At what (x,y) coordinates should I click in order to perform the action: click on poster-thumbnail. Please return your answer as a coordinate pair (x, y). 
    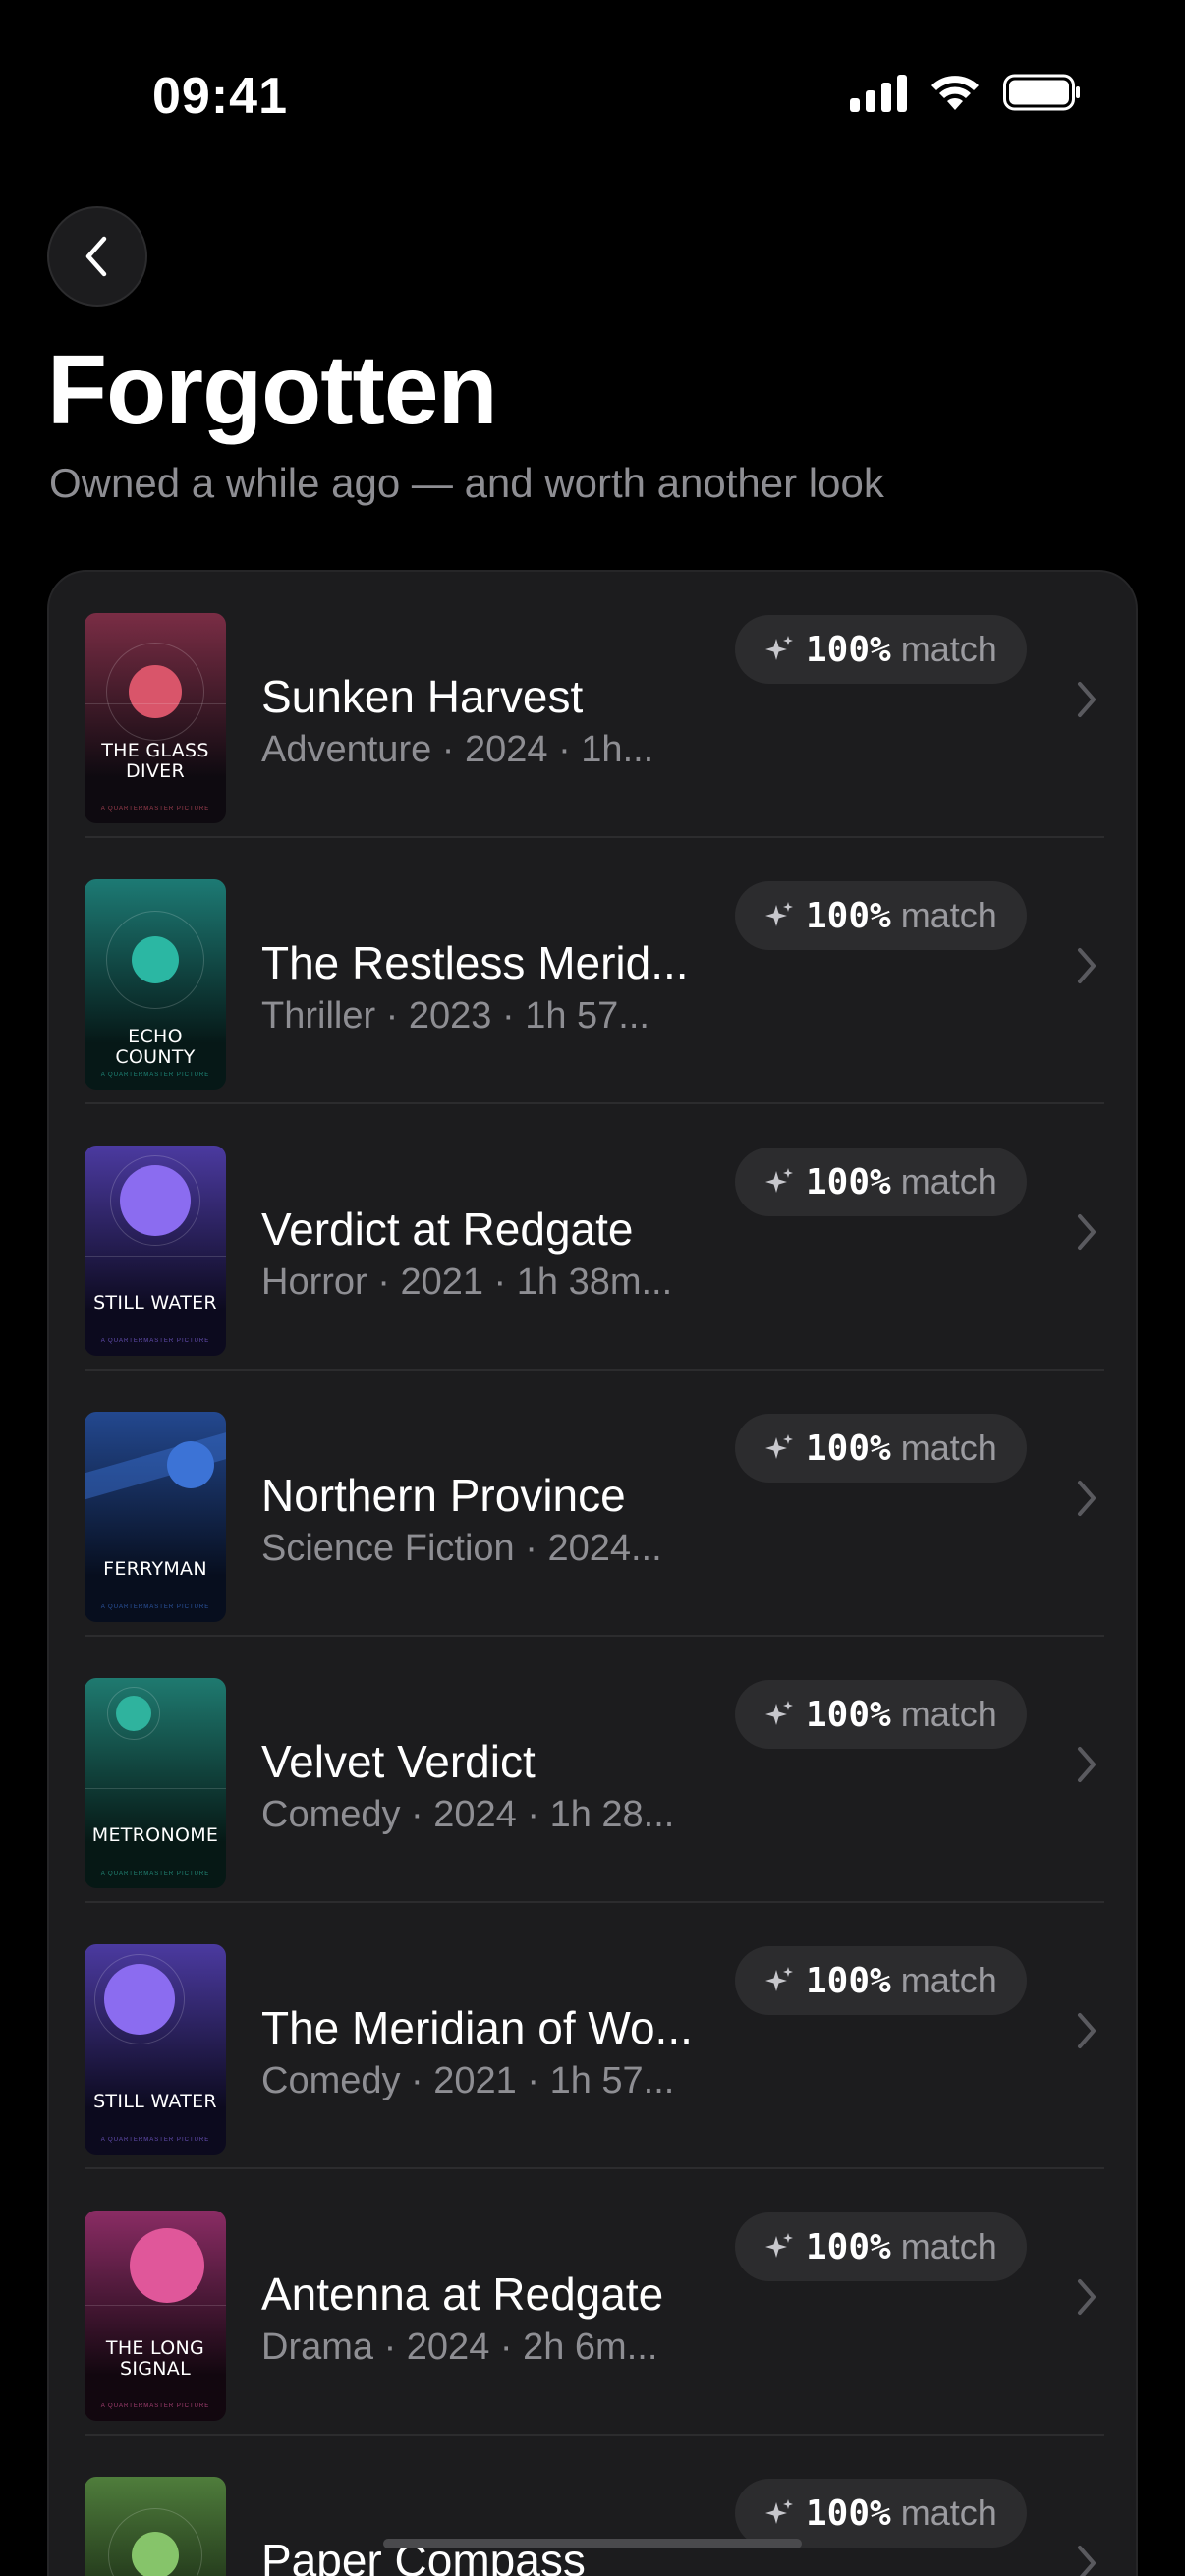
    Looking at the image, I should click on (155, 2526).